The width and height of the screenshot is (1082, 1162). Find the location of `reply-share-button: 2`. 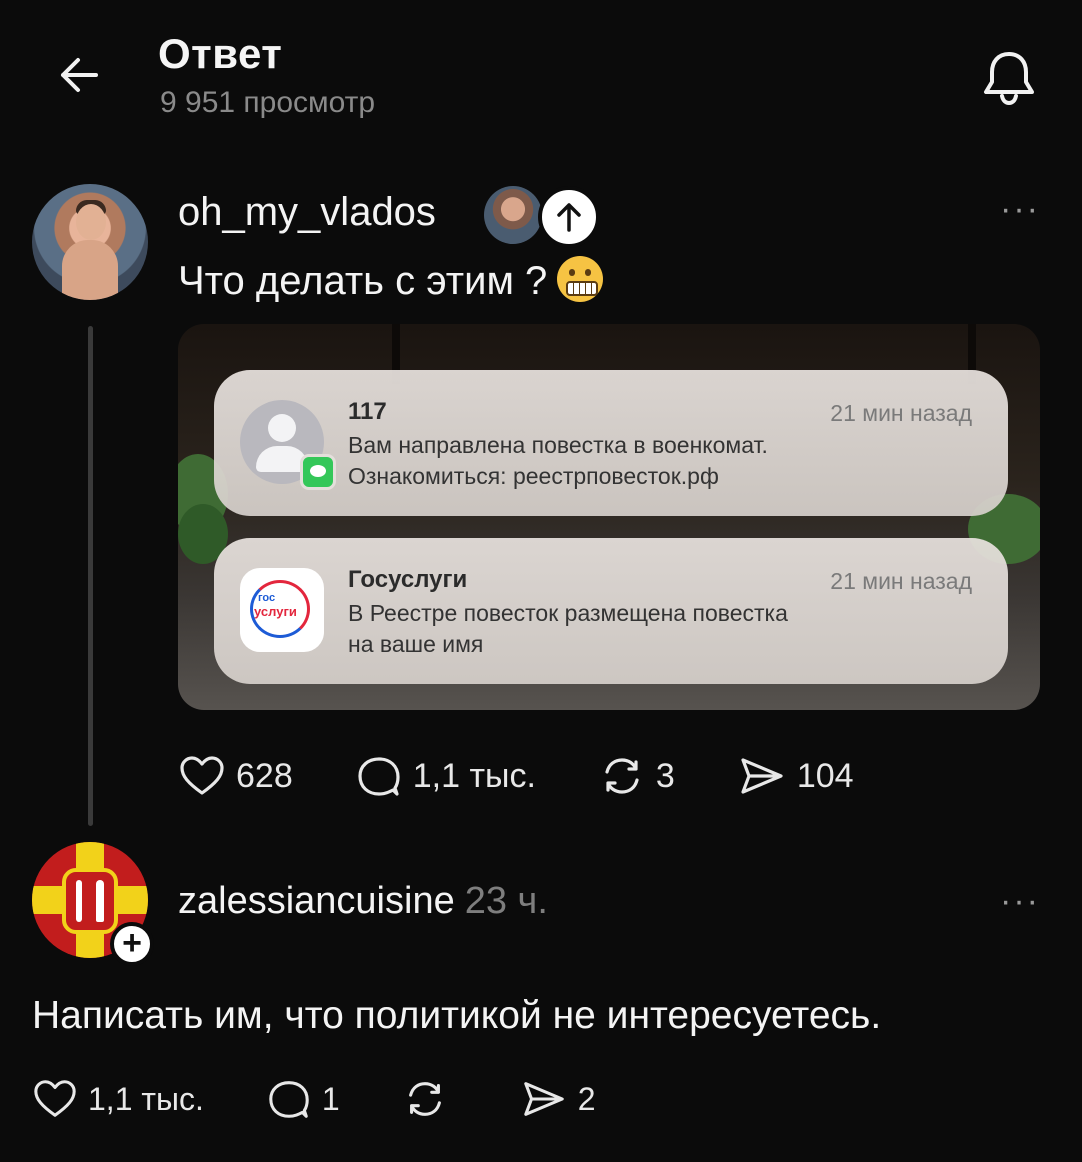

reply-share-button: 2 is located at coordinates (558, 1099).